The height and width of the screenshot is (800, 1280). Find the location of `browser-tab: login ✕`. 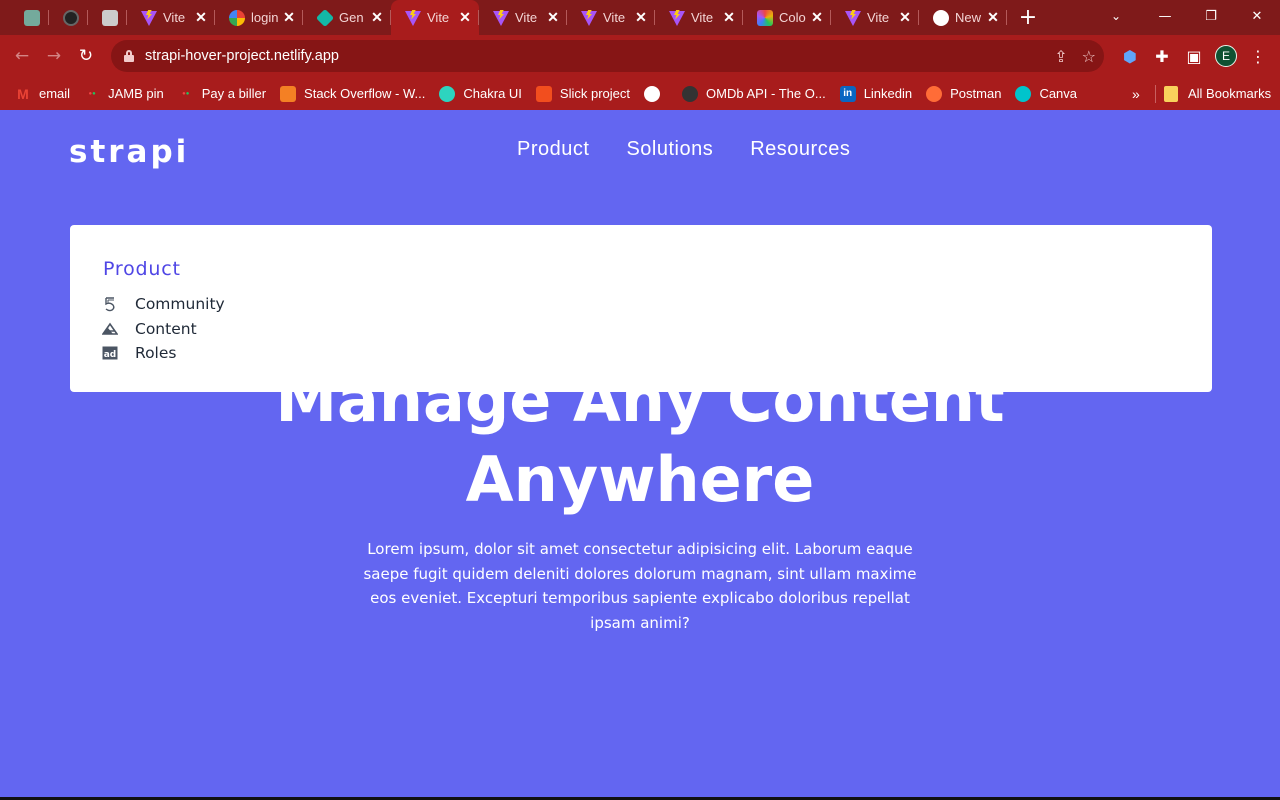

browser-tab: login ✕ is located at coordinates (259, 17).